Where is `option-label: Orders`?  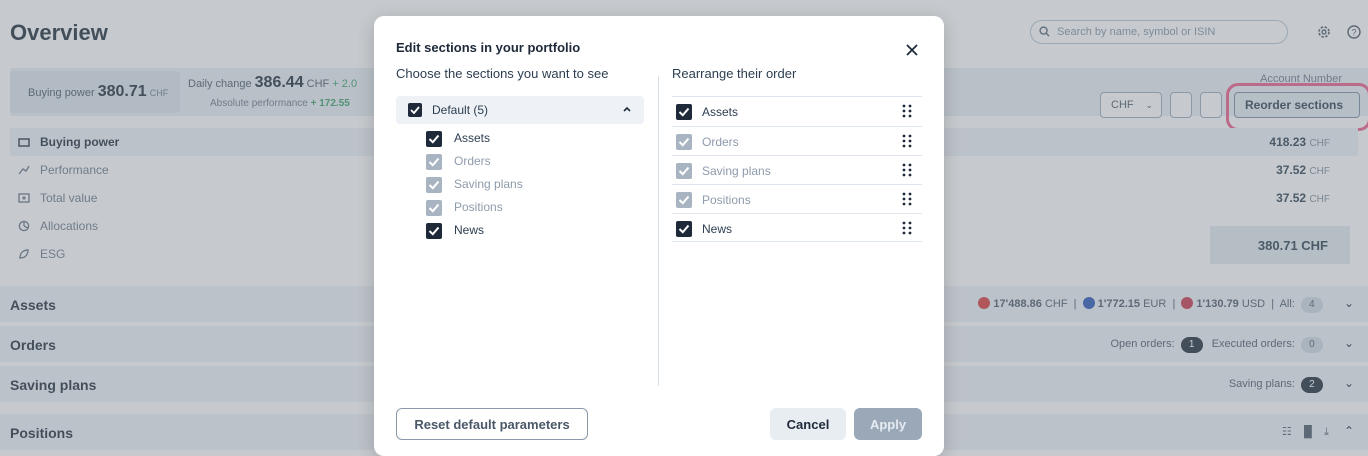 option-label: Orders is located at coordinates (472, 161).